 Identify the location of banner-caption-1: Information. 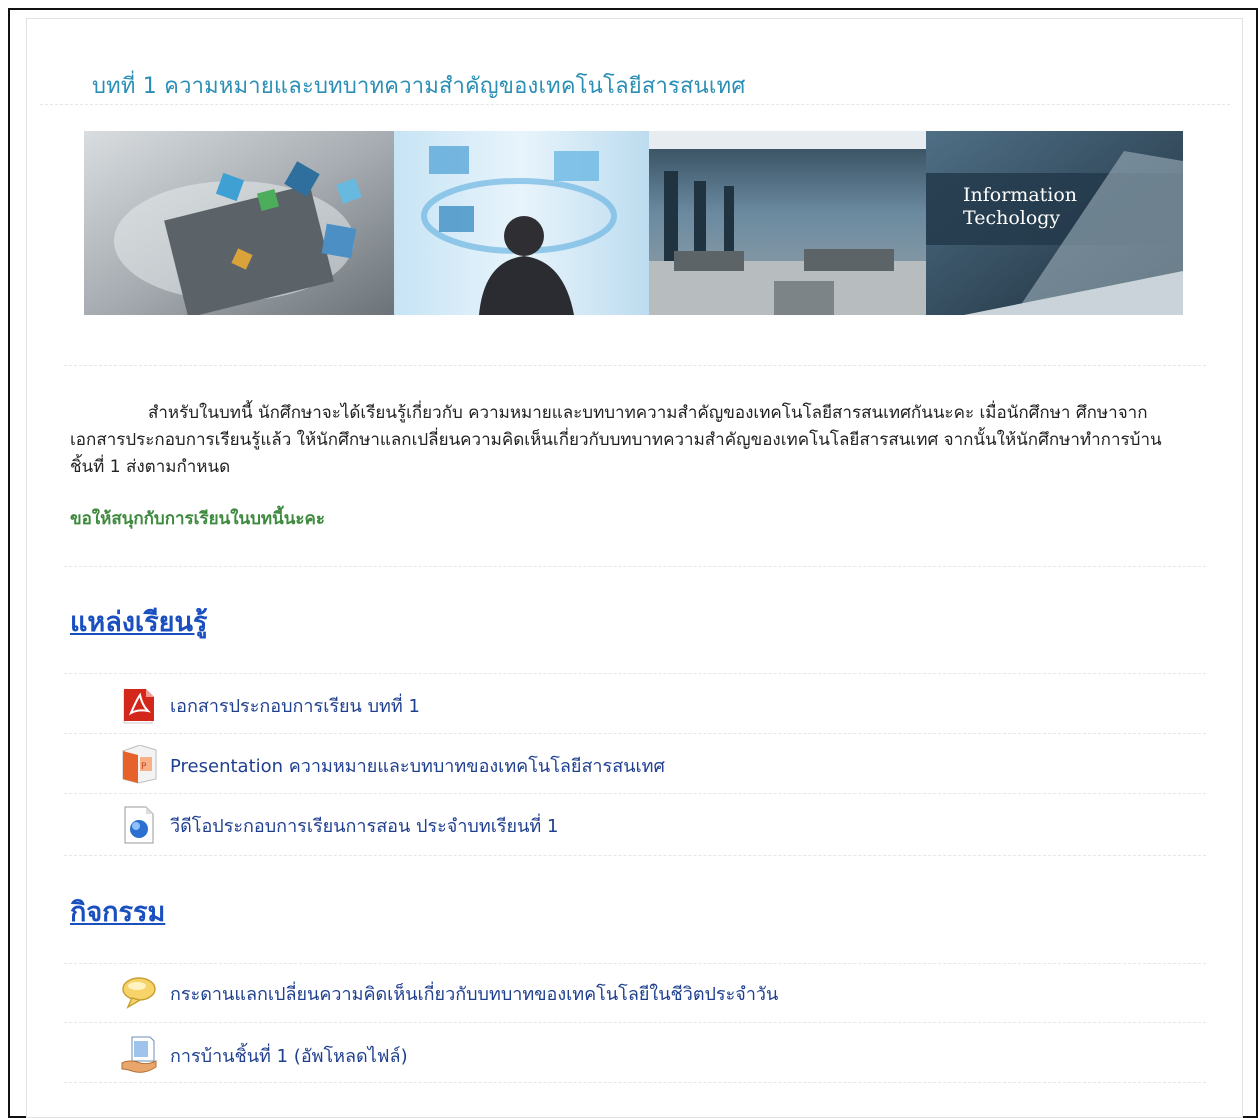
(1020, 195).